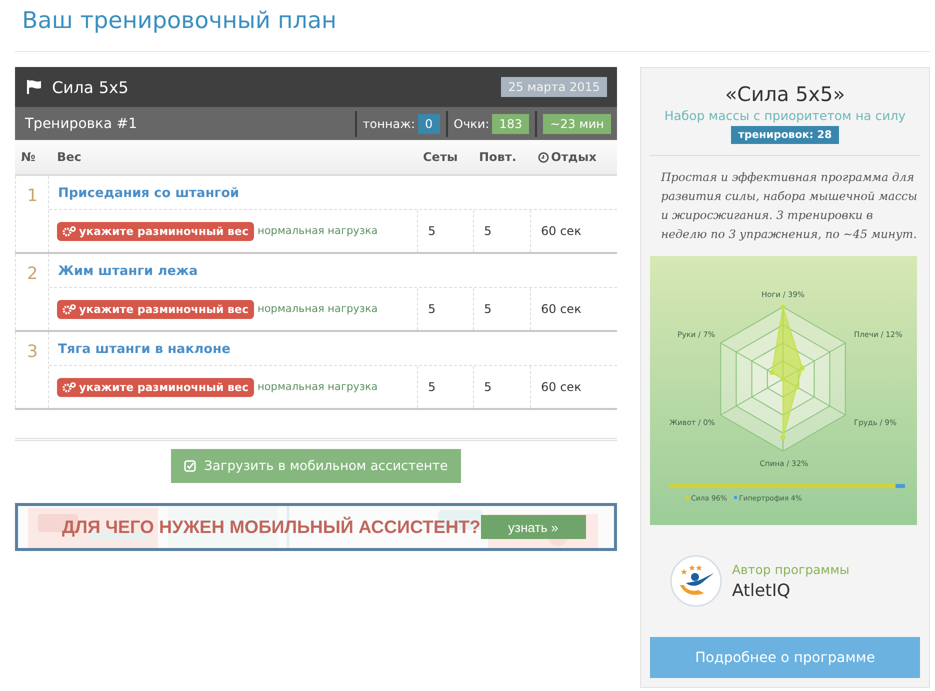 This screenshot has height=691, width=935. What do you see at coordinates (696, 581) in the screenshot?
I see `author-avatar` at bounding box center [696, 581].